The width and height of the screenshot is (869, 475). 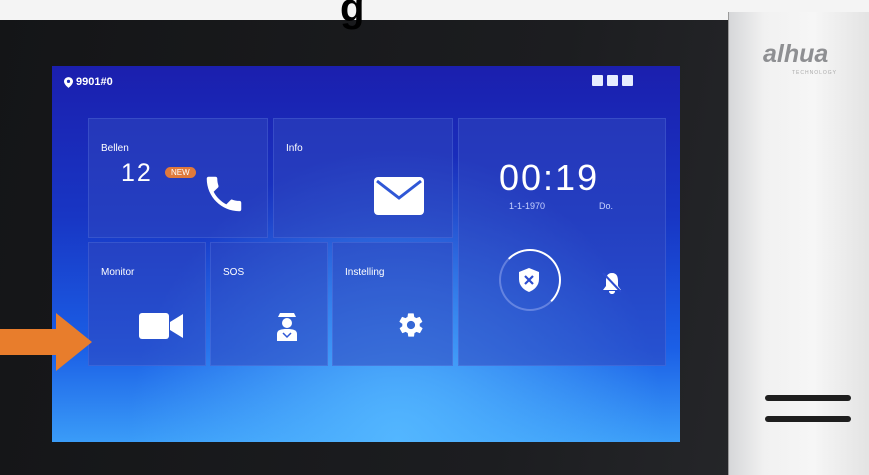 I want to click on location-status: 9901#0, so click(x=88, y=82).